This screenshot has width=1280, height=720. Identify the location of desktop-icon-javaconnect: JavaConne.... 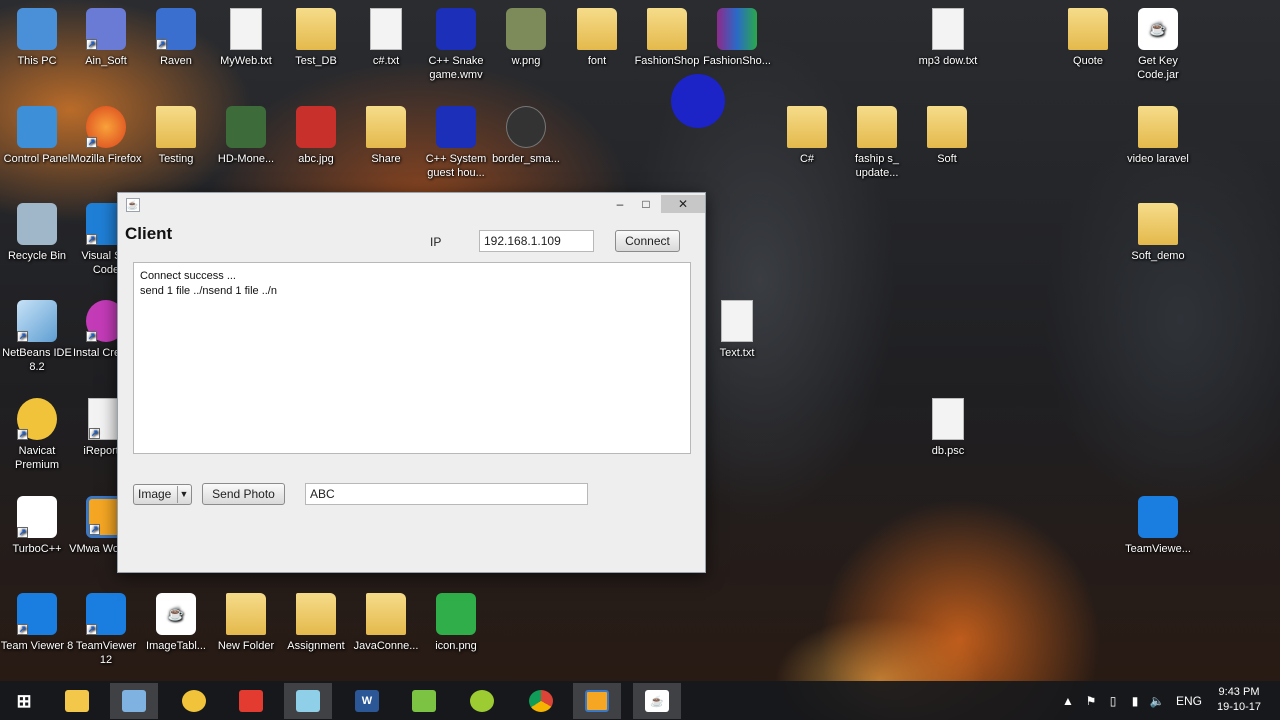
(386, 623).